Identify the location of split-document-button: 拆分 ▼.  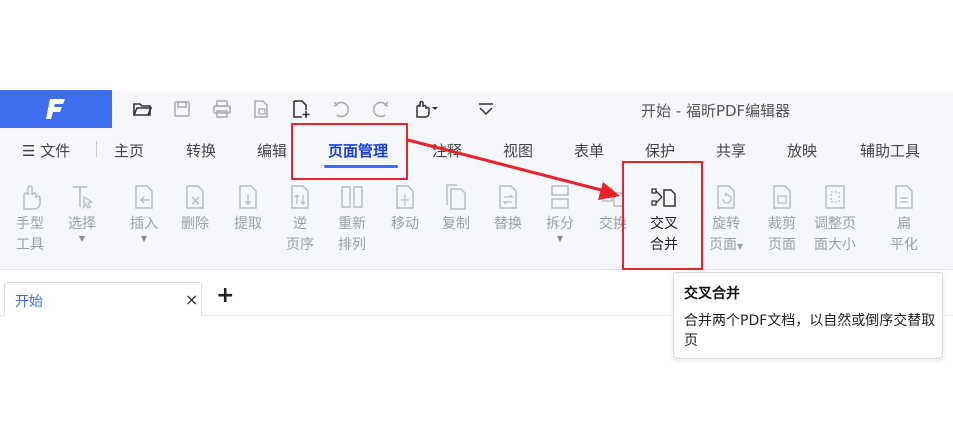
(560, 211).